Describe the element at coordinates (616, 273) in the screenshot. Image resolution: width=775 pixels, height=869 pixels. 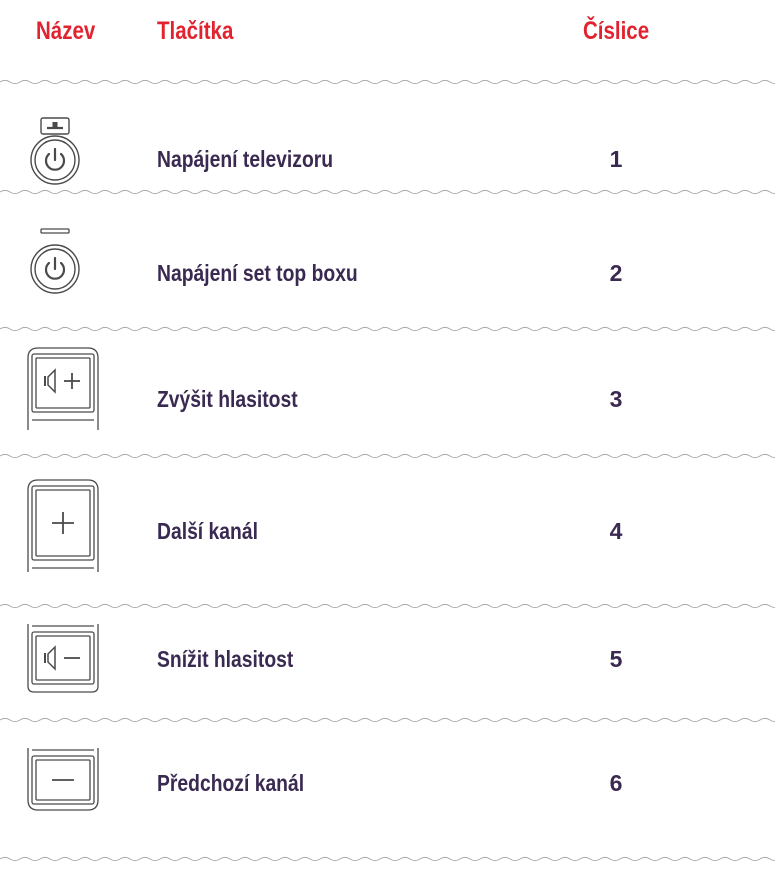
I see `button-digit: 2` at that location.